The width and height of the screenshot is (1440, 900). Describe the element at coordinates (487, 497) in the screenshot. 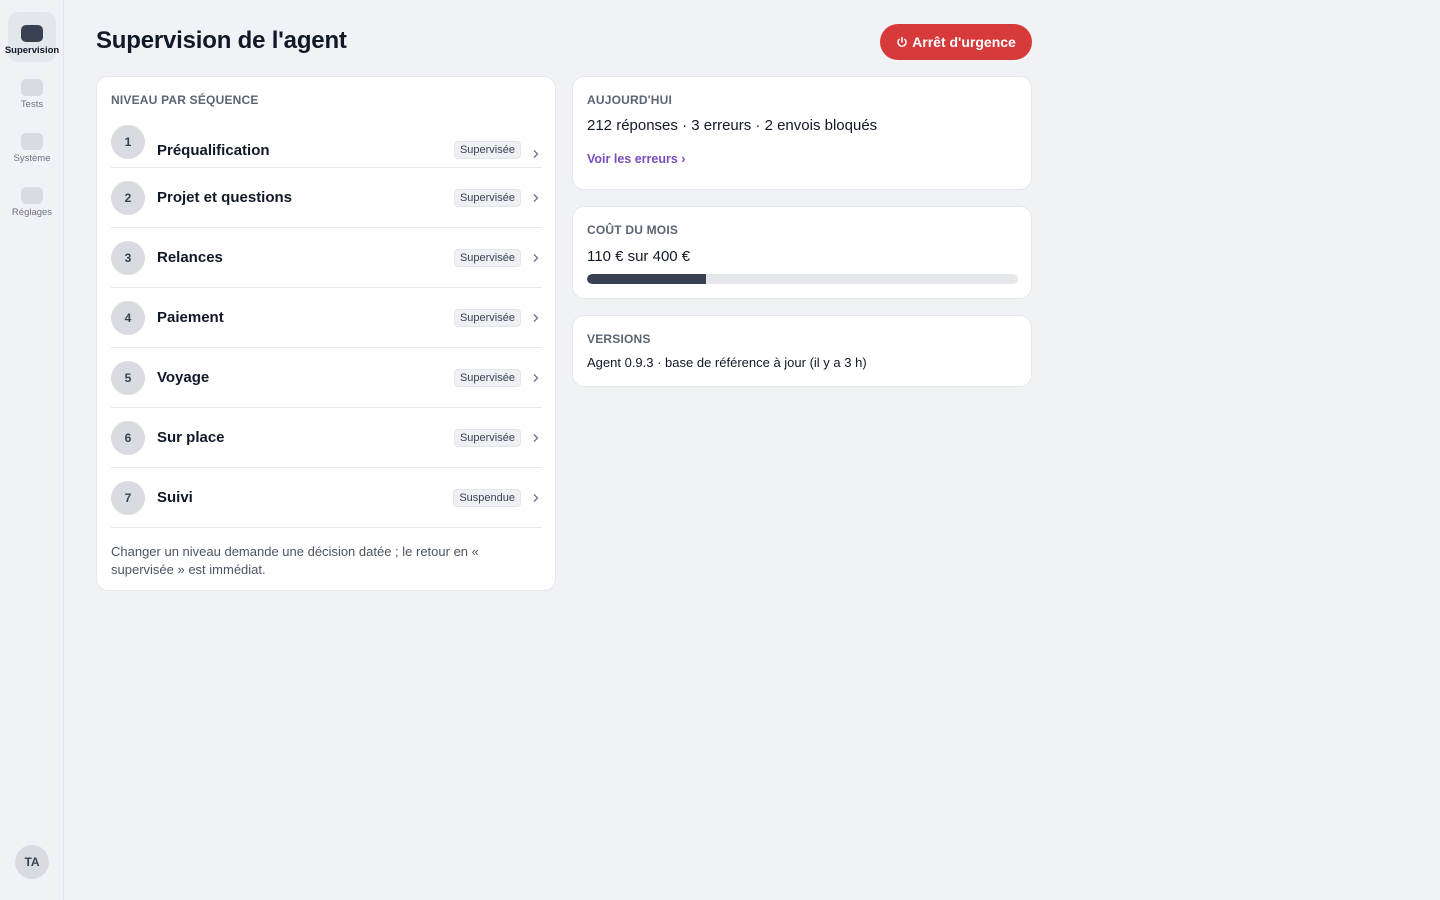

I see `status-badge: Suspendue` at that location.